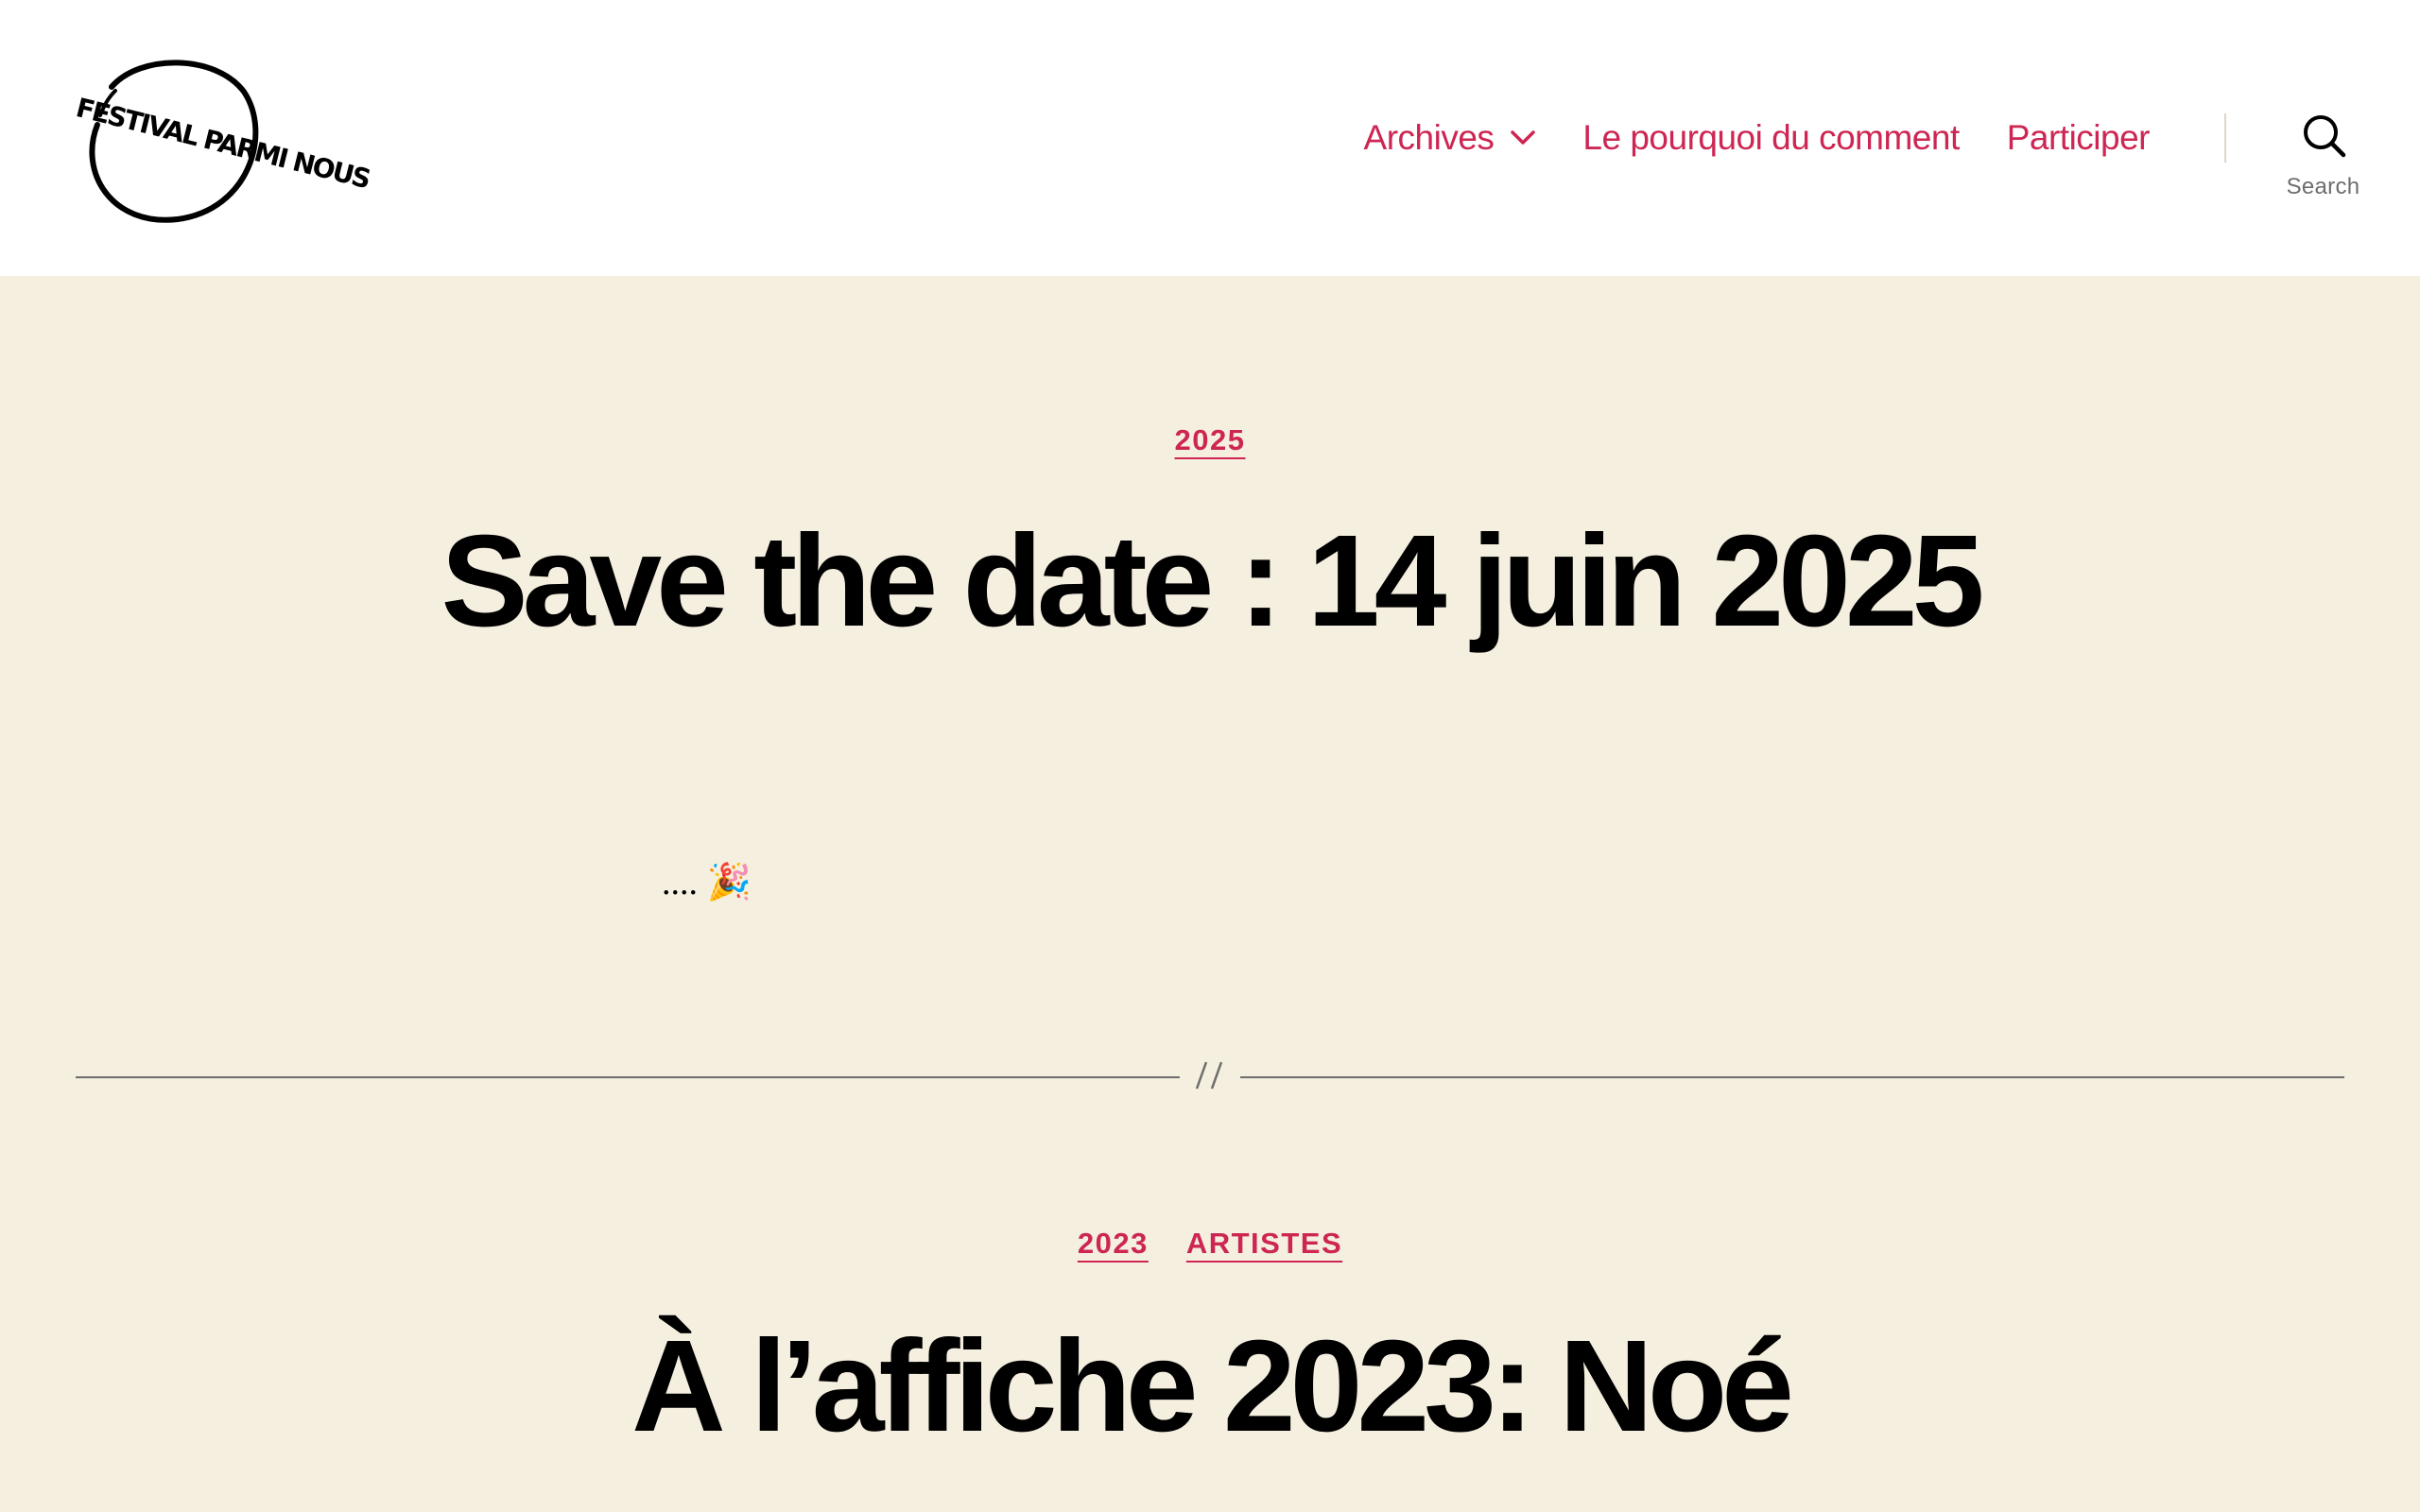 This screenshot has width=2420, height=1512. What do you see at coordinates (1264, 1244) in the screenshot?
I see `category-link-artistes: ARTISTES` at bounding box center [1264, 1244].